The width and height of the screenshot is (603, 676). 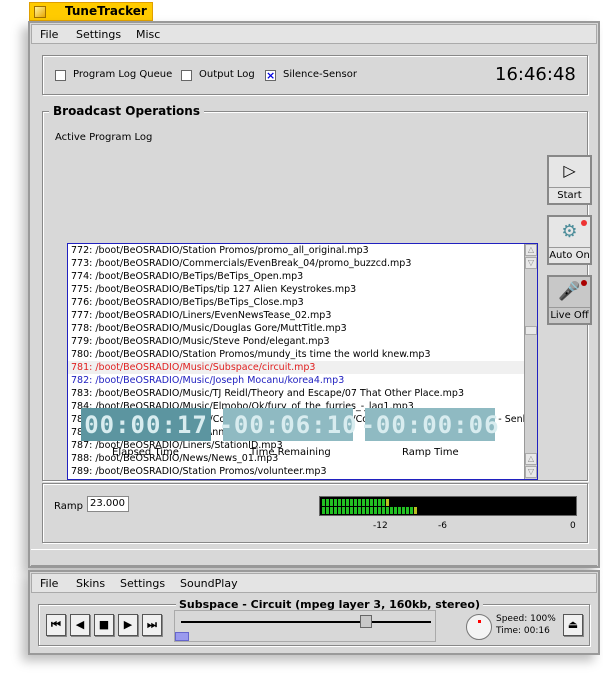 I want to click on scroll-thumb, so click(x=531, y=330).